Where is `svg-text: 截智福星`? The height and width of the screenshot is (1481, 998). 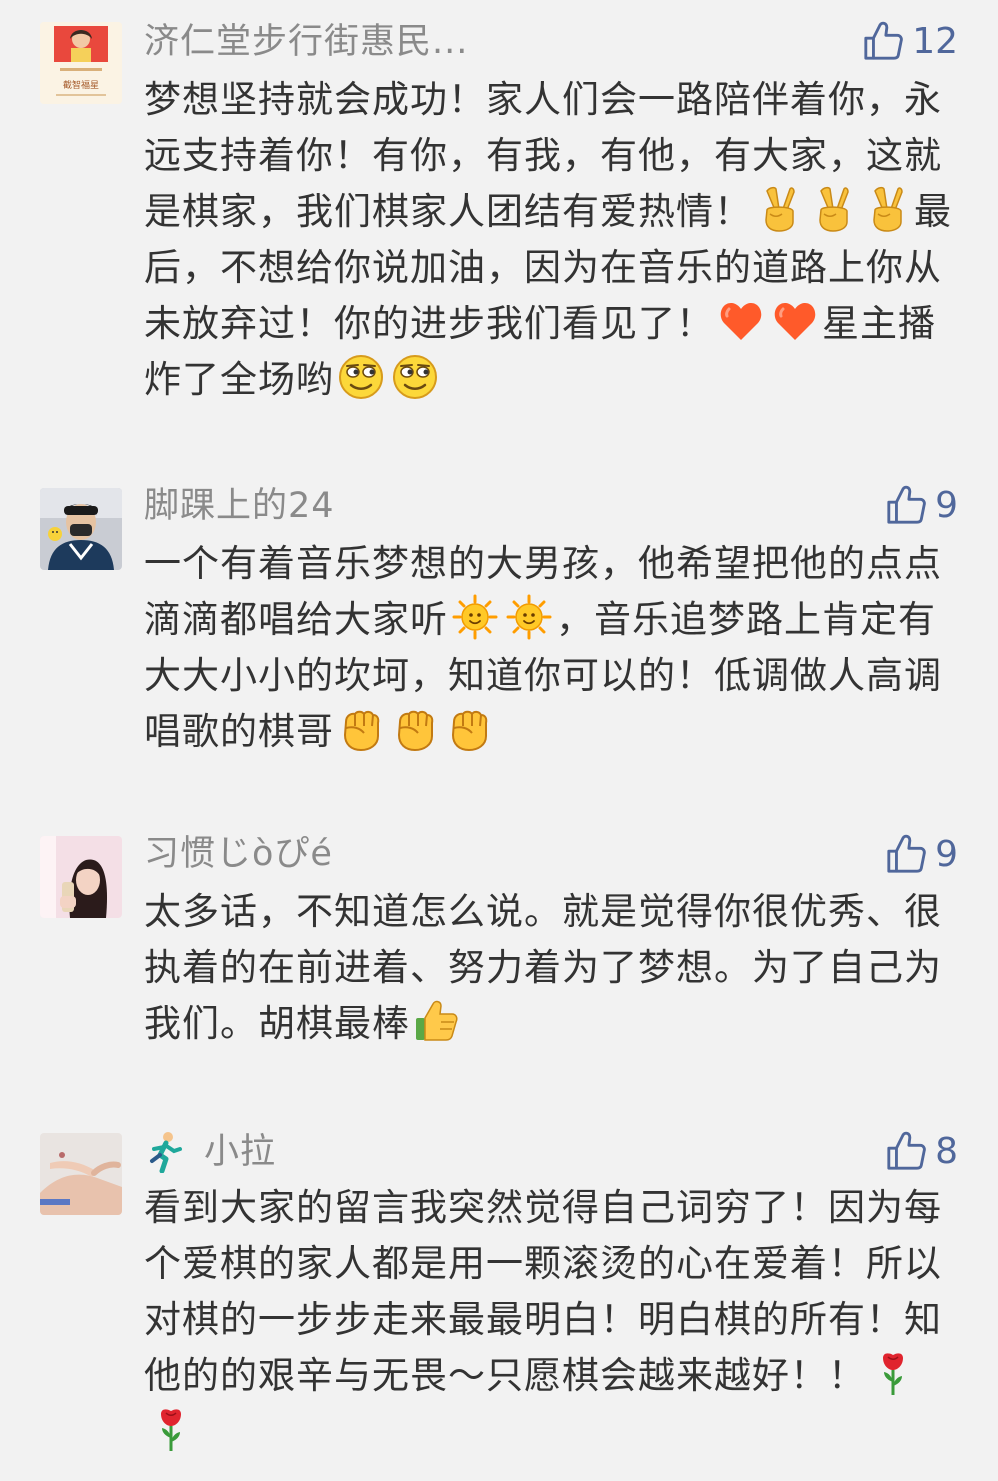
svg-text: 截智福星 is located at coordinates (81, 85).